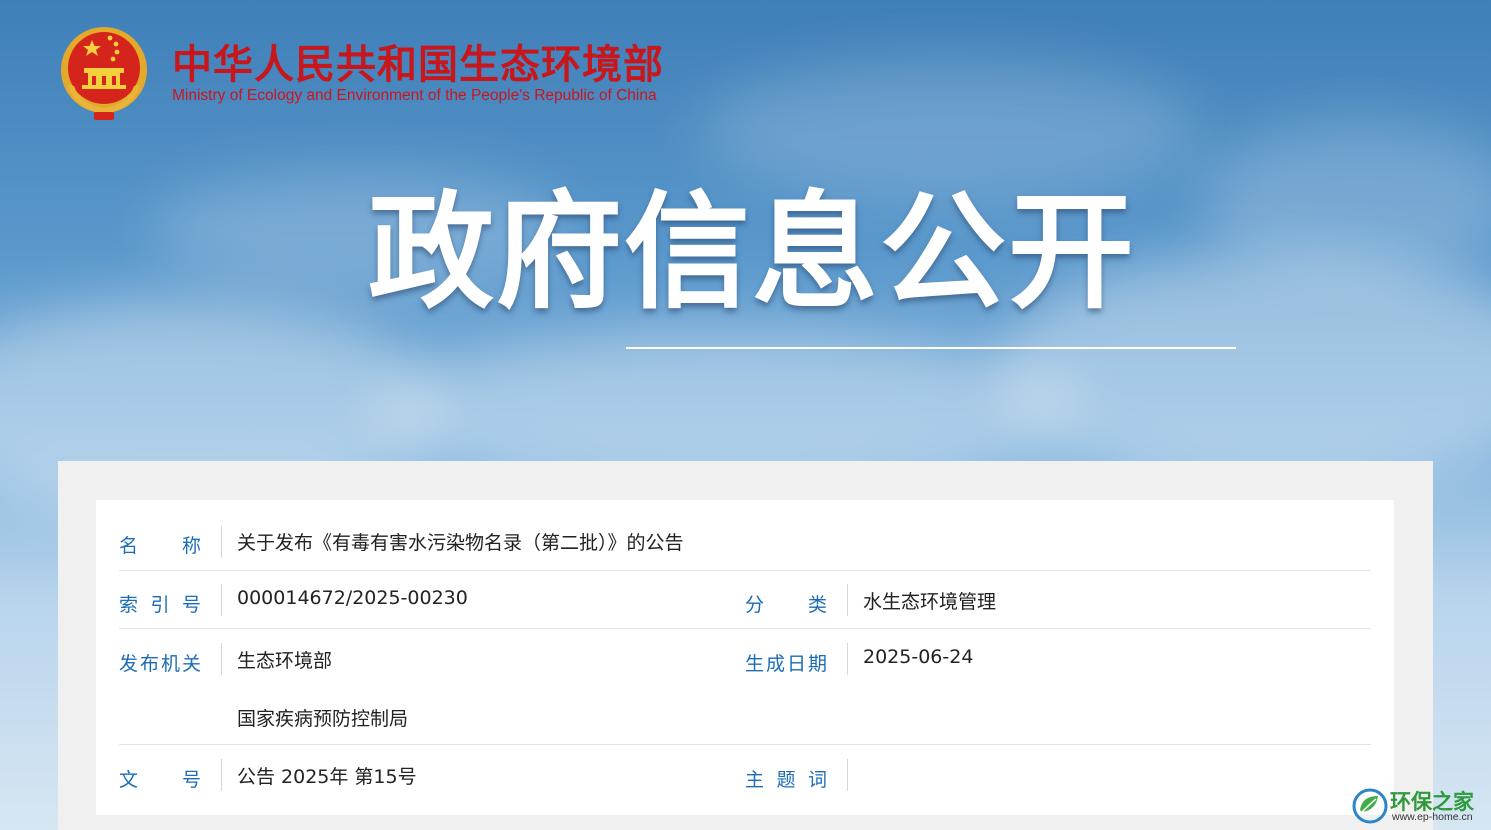  I want to click on doc-no-label: 文号, so click(160, 780).